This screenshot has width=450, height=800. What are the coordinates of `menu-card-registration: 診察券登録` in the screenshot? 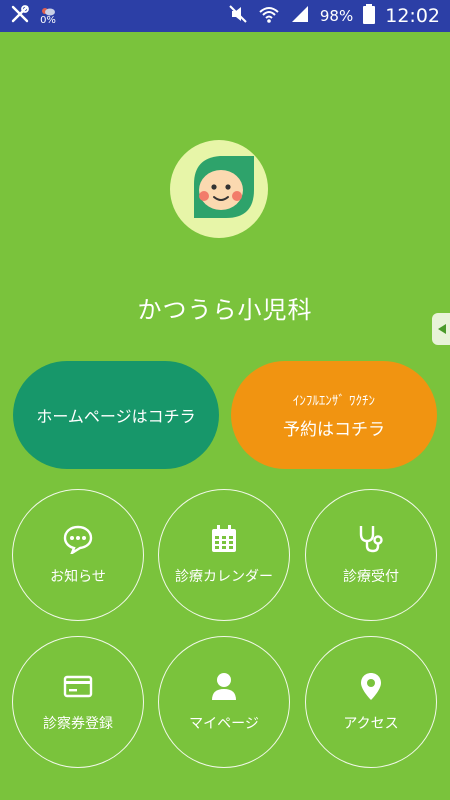 It's located at (78, 702).